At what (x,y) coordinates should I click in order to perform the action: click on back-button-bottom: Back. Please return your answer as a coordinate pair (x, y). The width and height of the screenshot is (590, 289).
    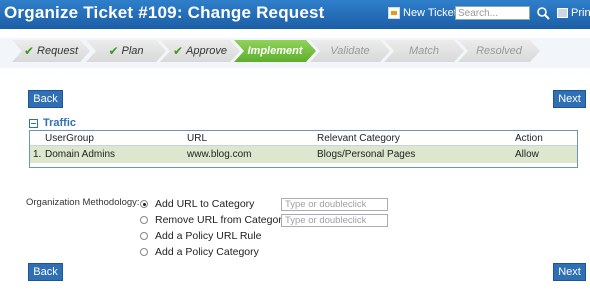
    Looking at the image, I should click on (45, 272).